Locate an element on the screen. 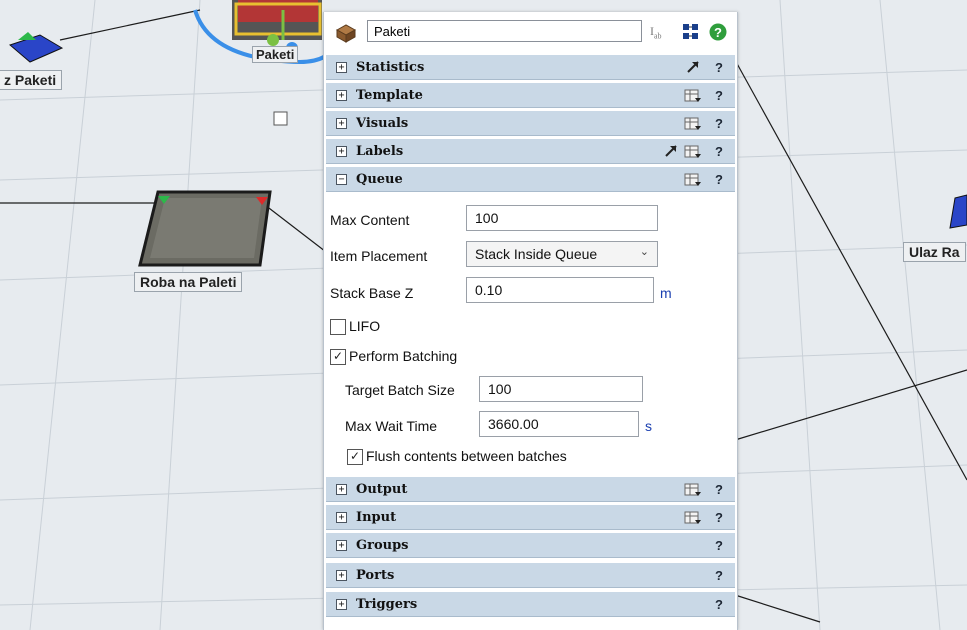 The image size is (967, 630). text-label-icon: Iab is located at coordinates (656, 32).